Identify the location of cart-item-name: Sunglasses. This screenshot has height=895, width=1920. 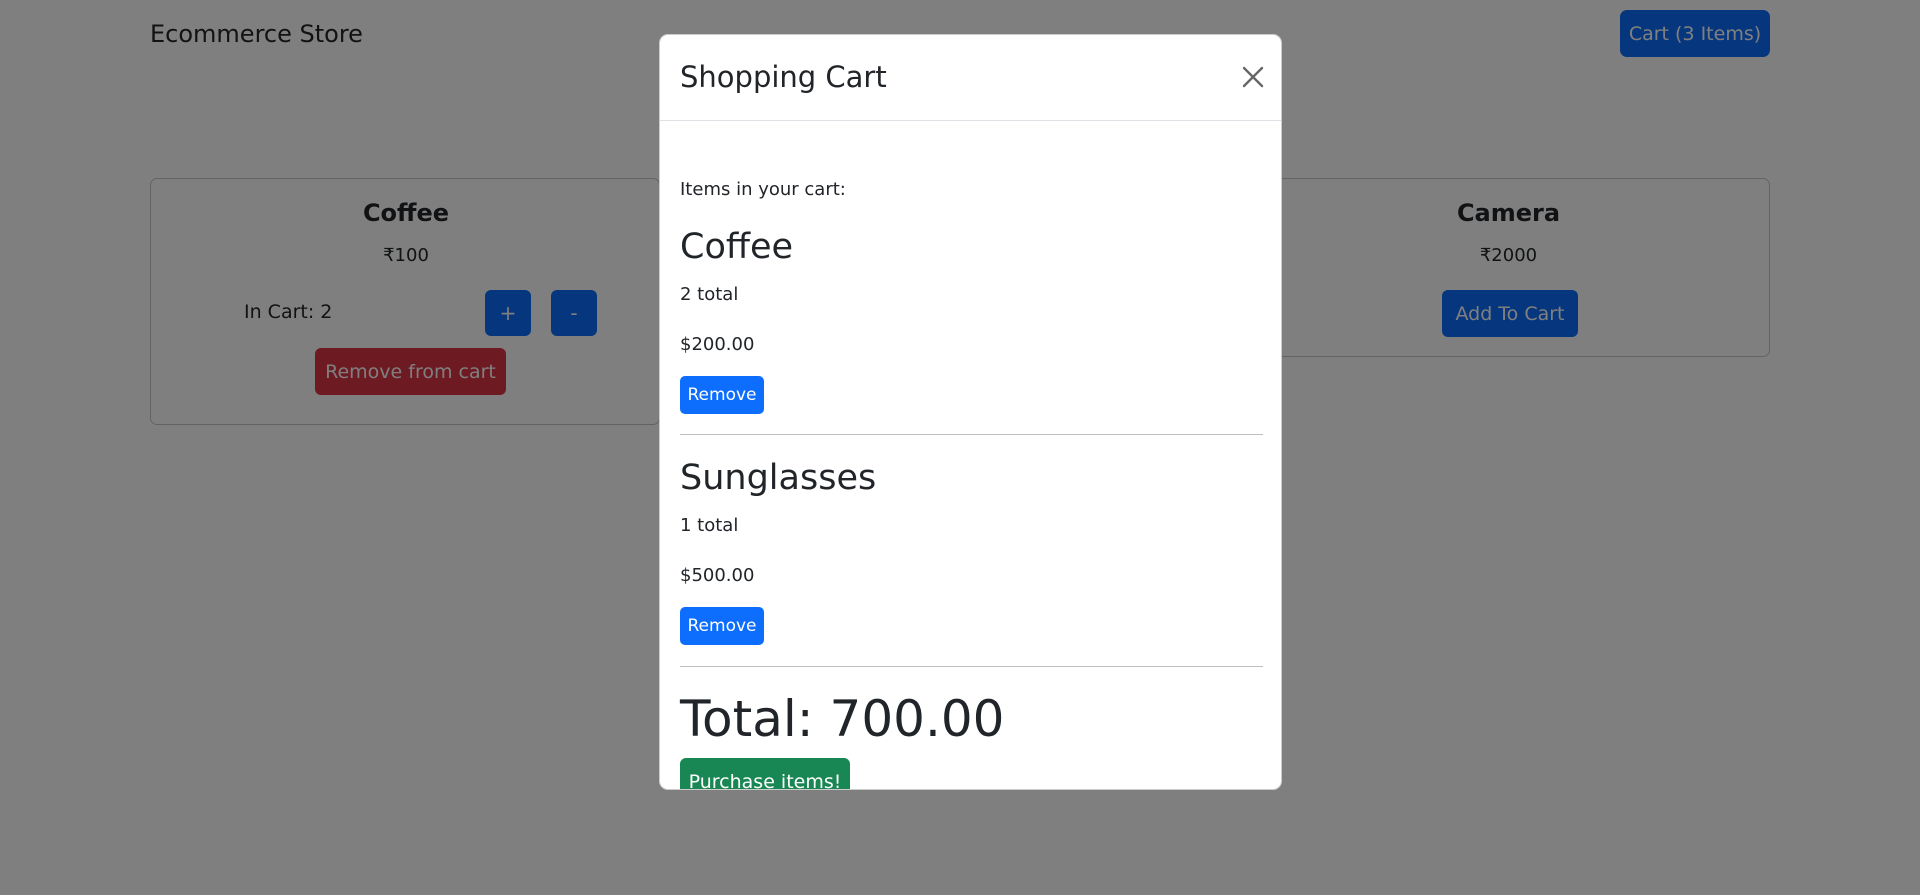
(778, 478).